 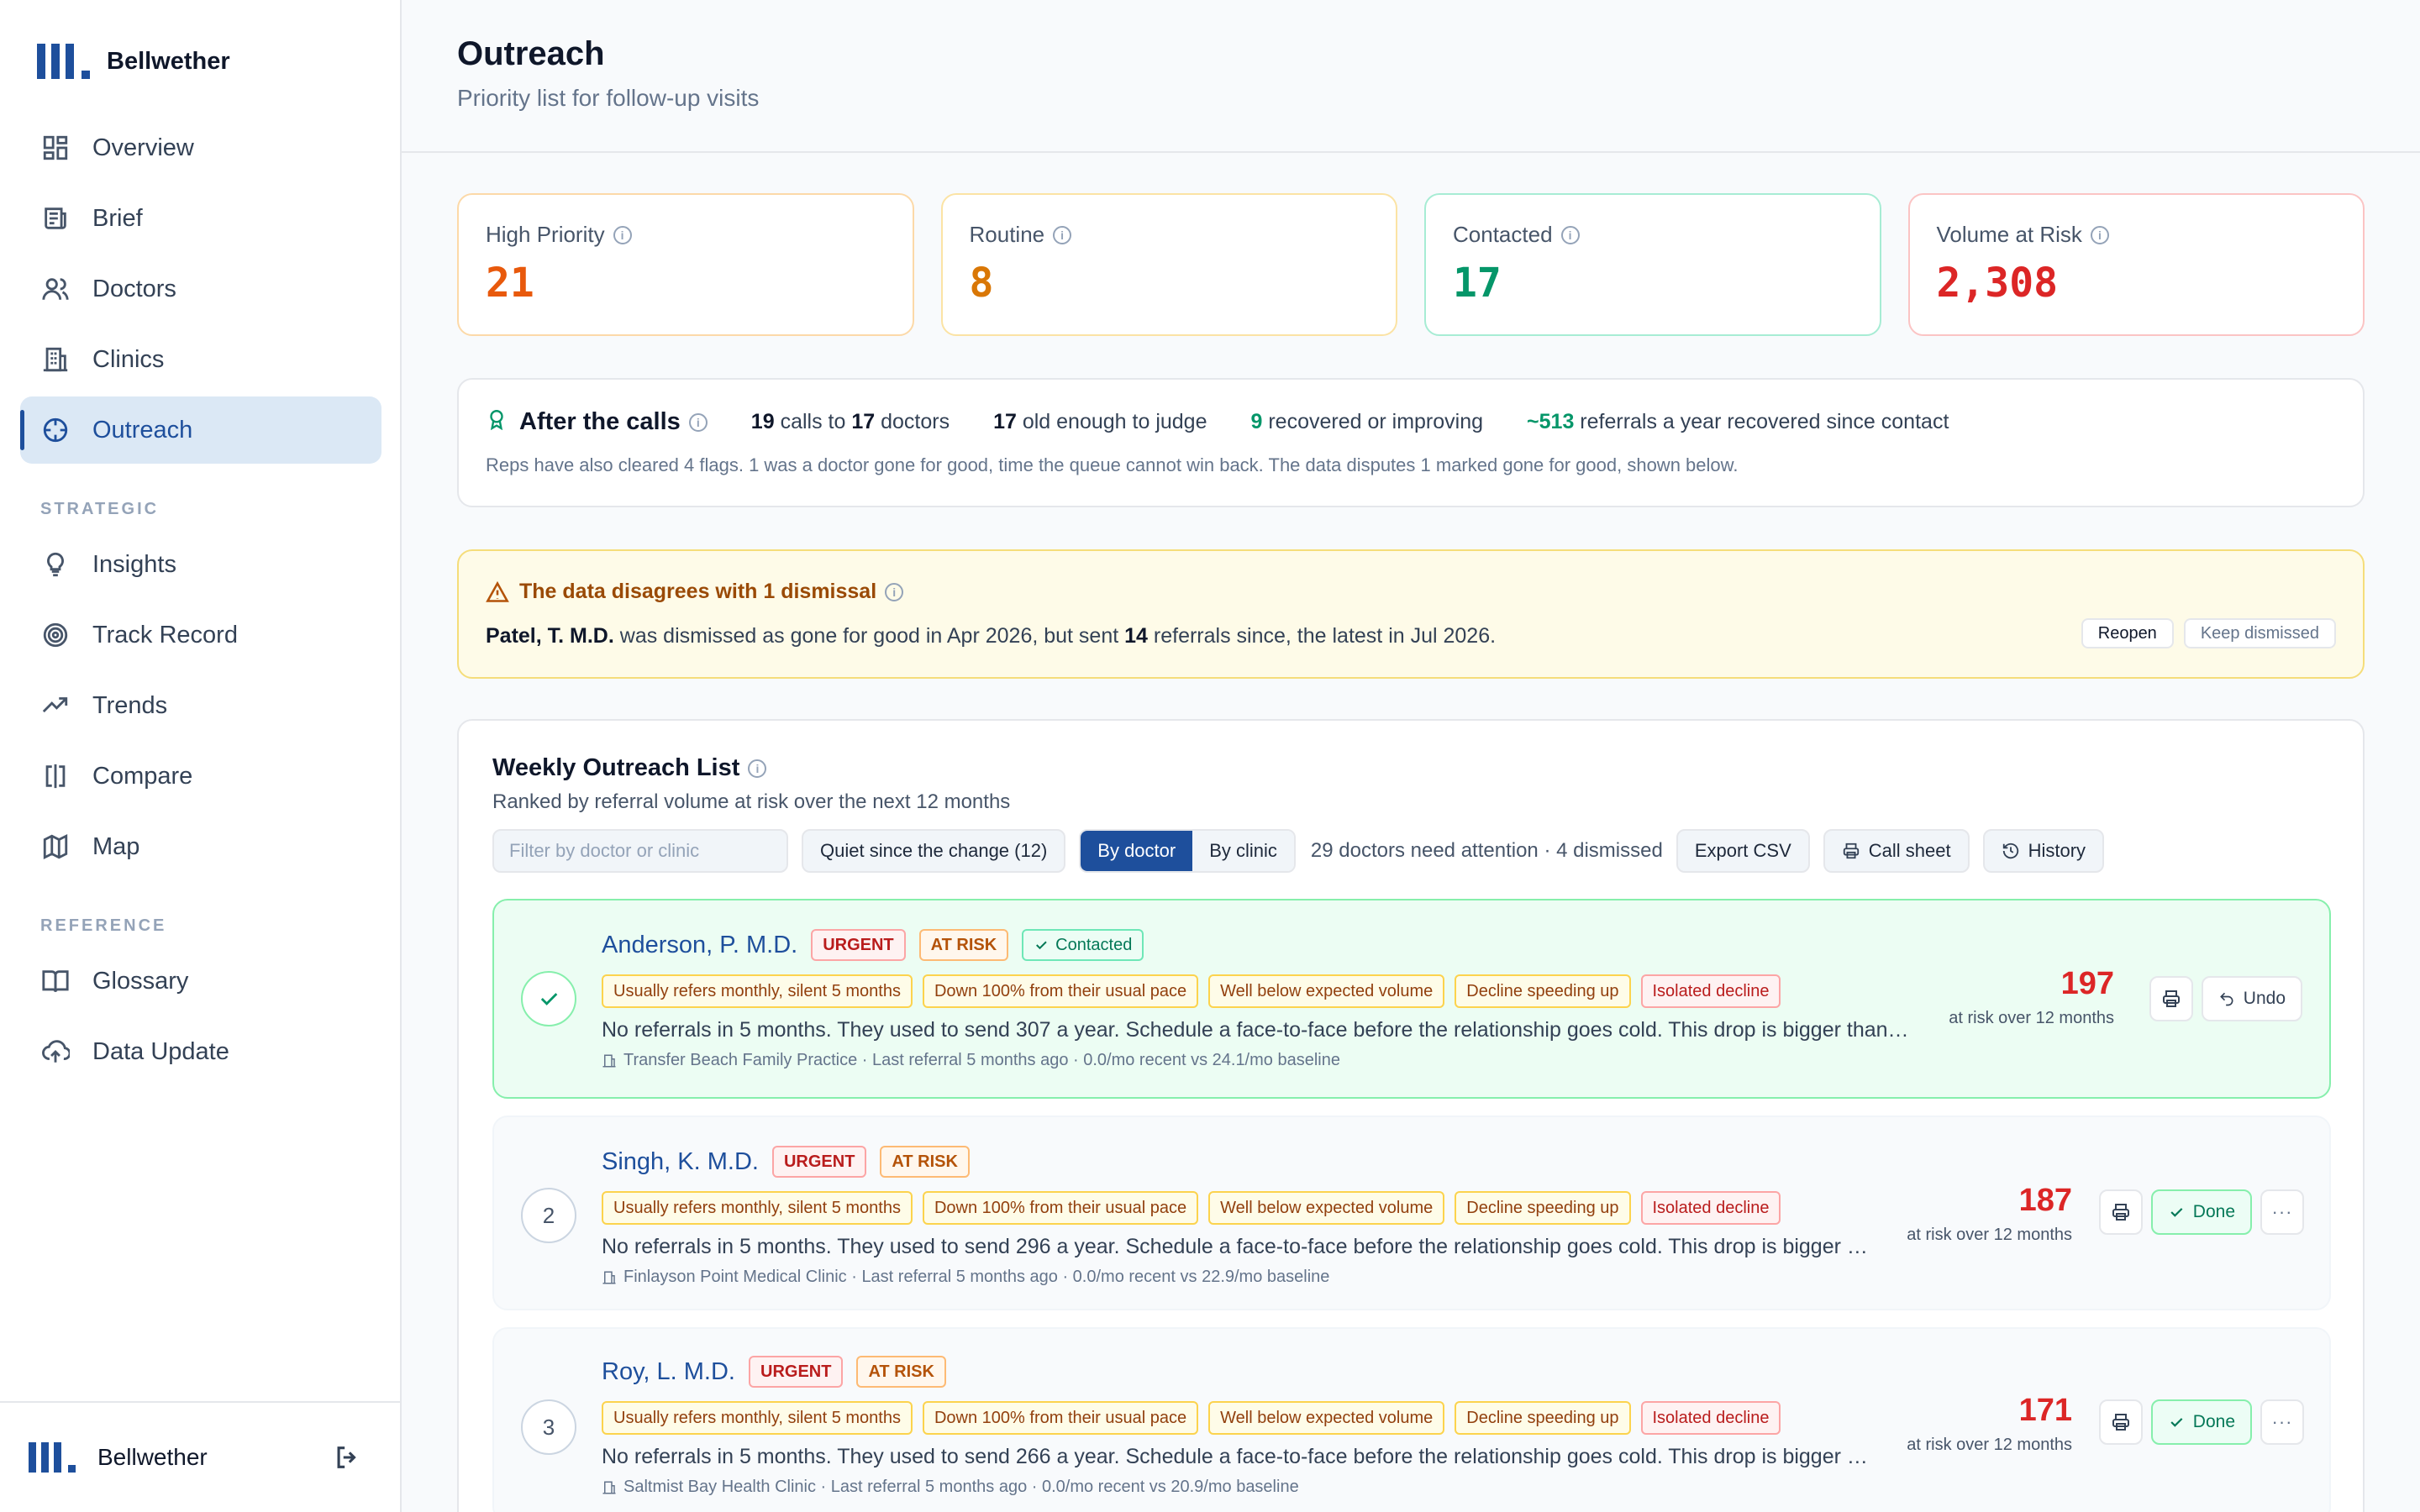 What do you see at coordinates (1896, 851) in the screenshot?
I see `call-sheet-button: Call sheet` at bounding box center [1896, 851].